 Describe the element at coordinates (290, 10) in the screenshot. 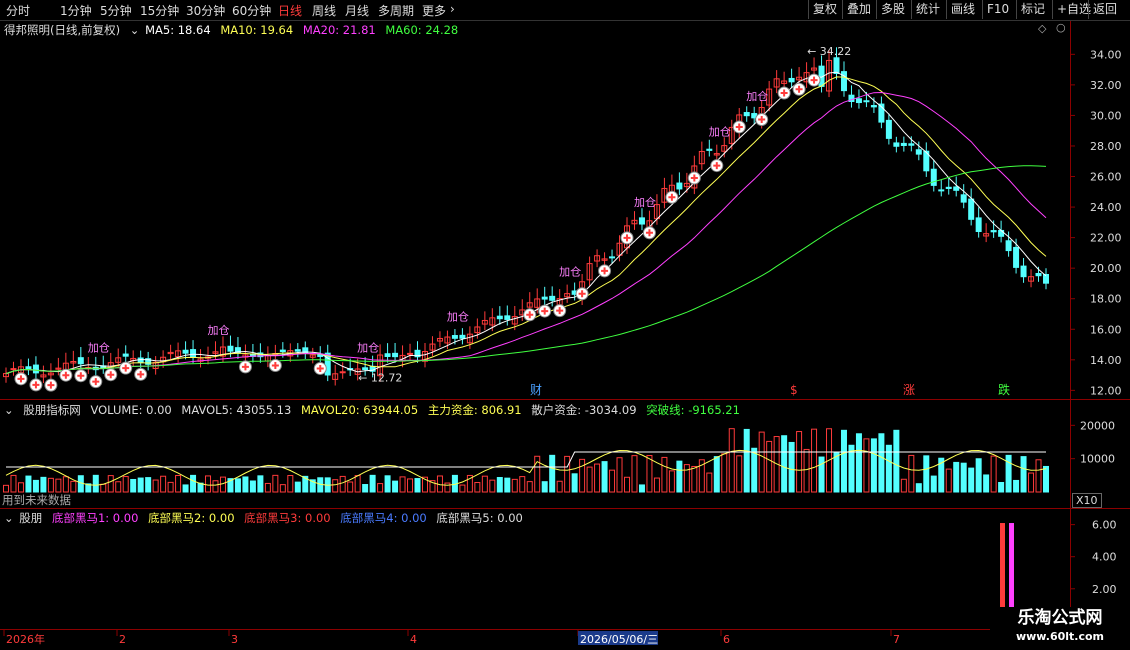

I see `tab-daily: 日线` at that location.